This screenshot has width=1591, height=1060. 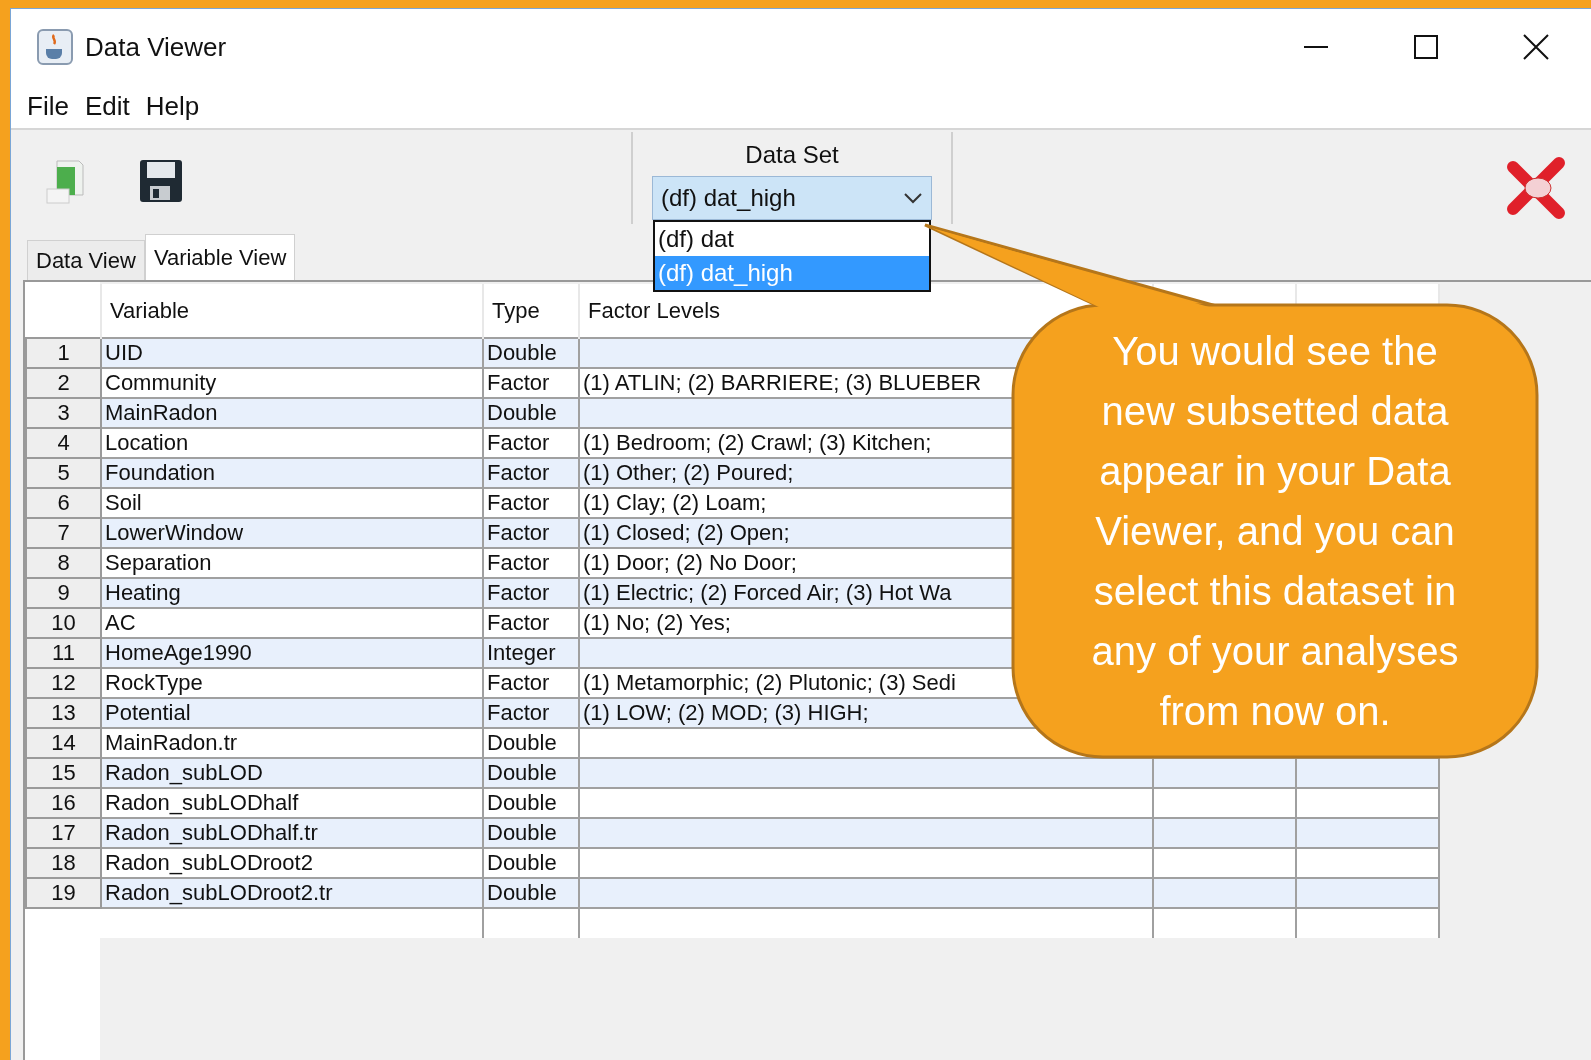 I want to click on table-cell: Soil, so click(x=292, y=503).